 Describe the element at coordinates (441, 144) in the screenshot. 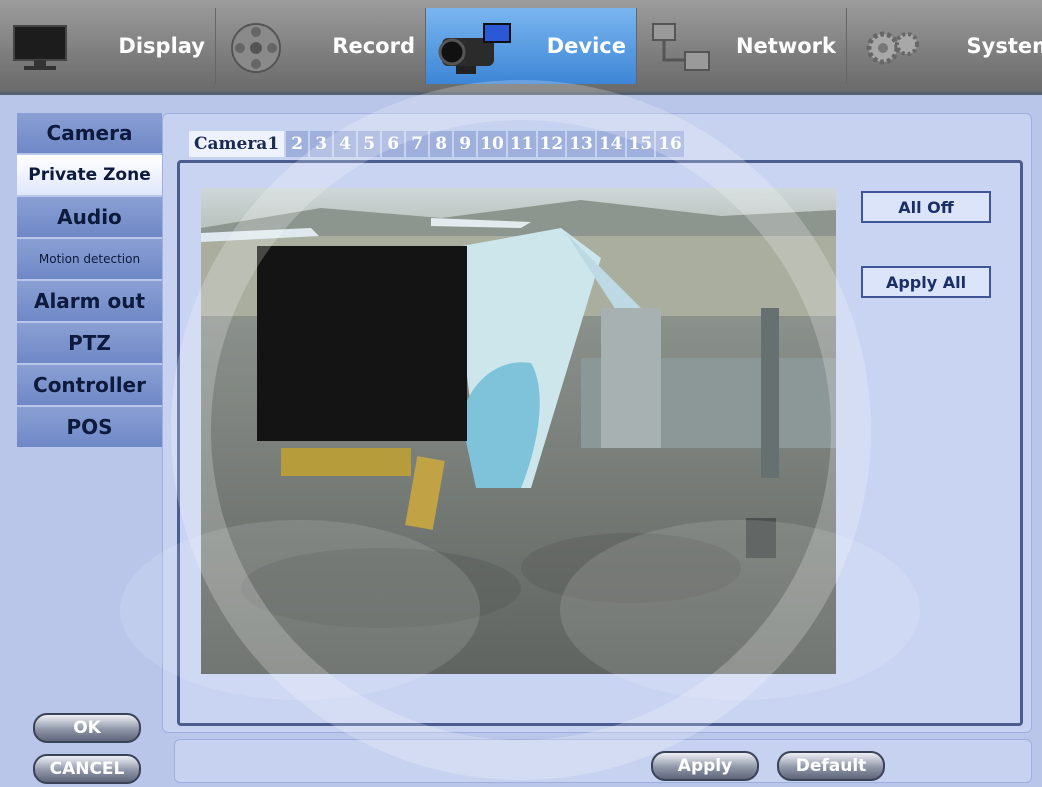

I see `tab-camera-8: 8` at that location.